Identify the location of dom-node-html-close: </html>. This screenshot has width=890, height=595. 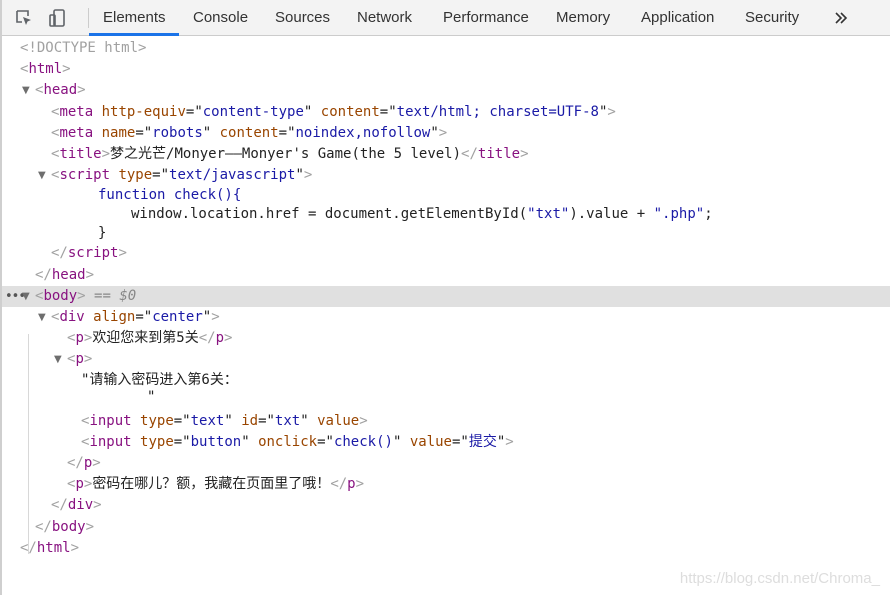
(446, 548).